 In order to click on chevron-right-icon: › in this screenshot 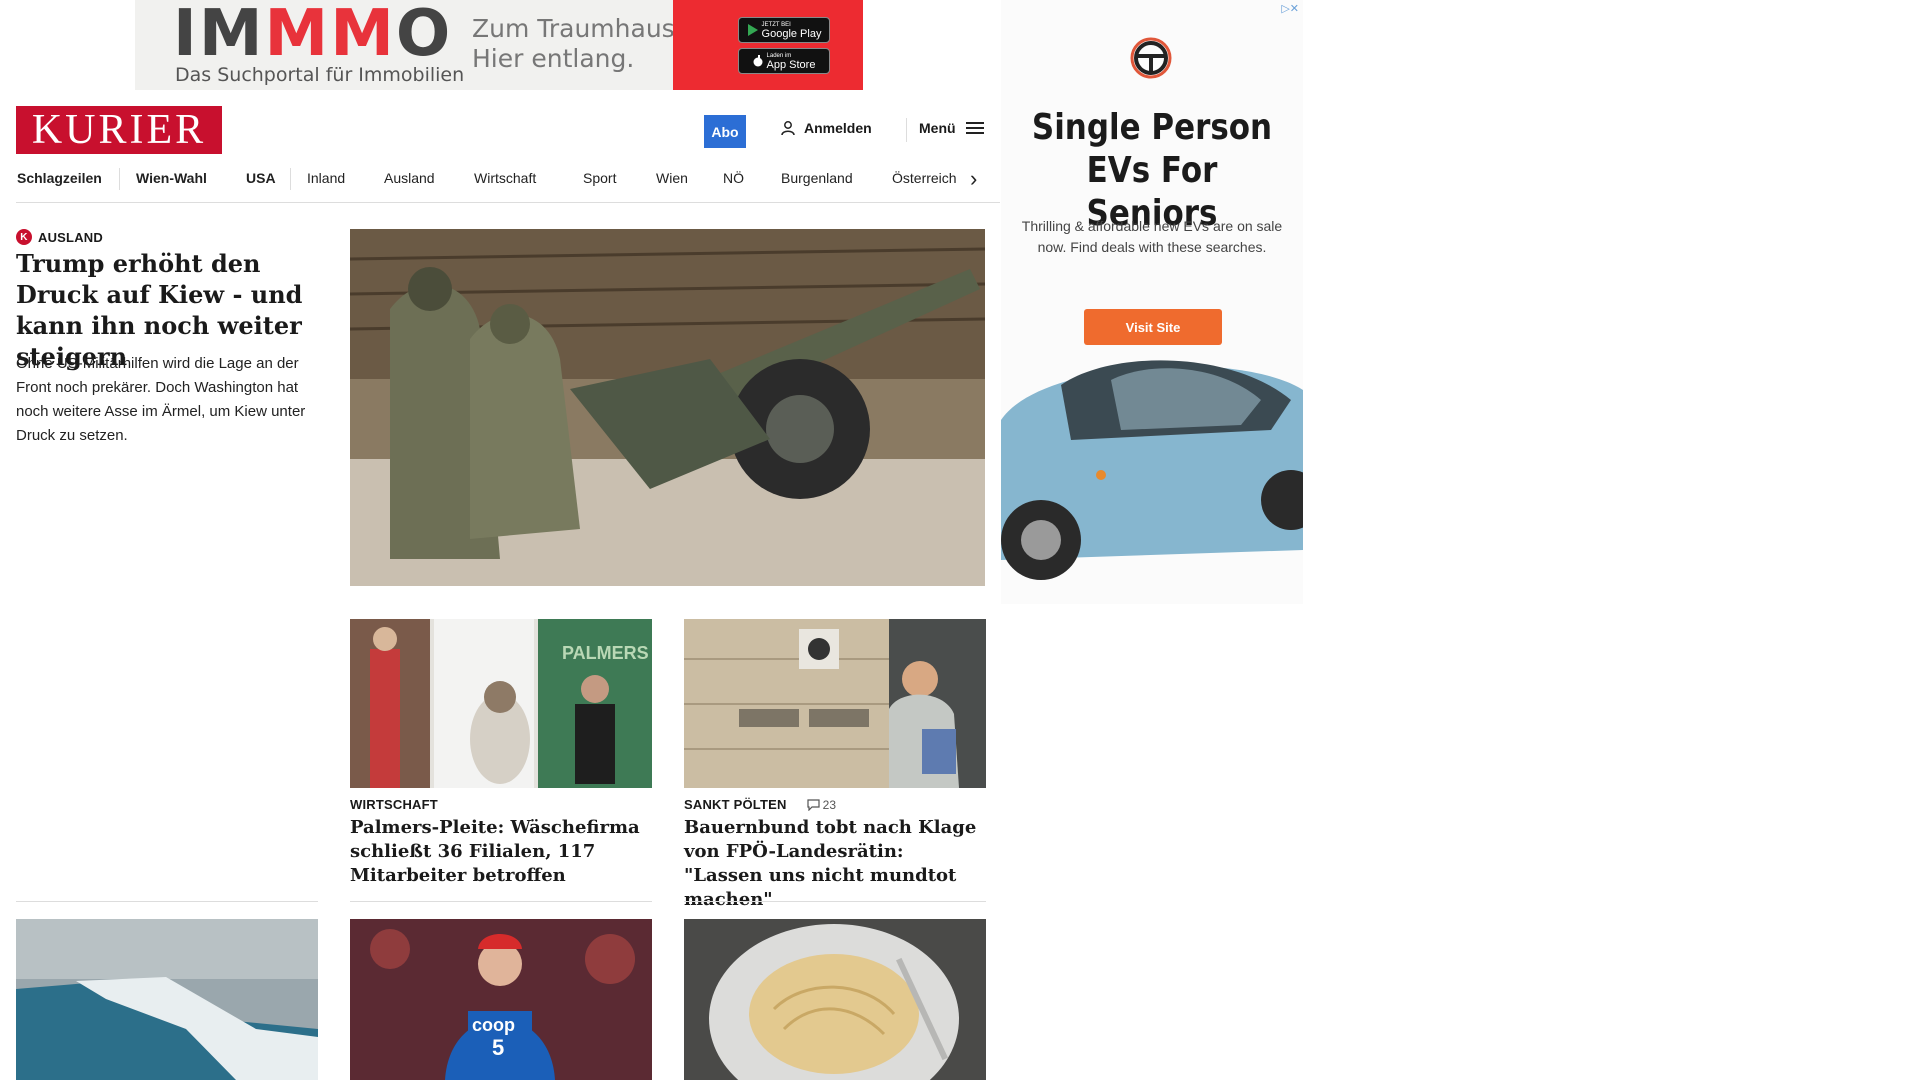, I will do `click(973, 179)`.